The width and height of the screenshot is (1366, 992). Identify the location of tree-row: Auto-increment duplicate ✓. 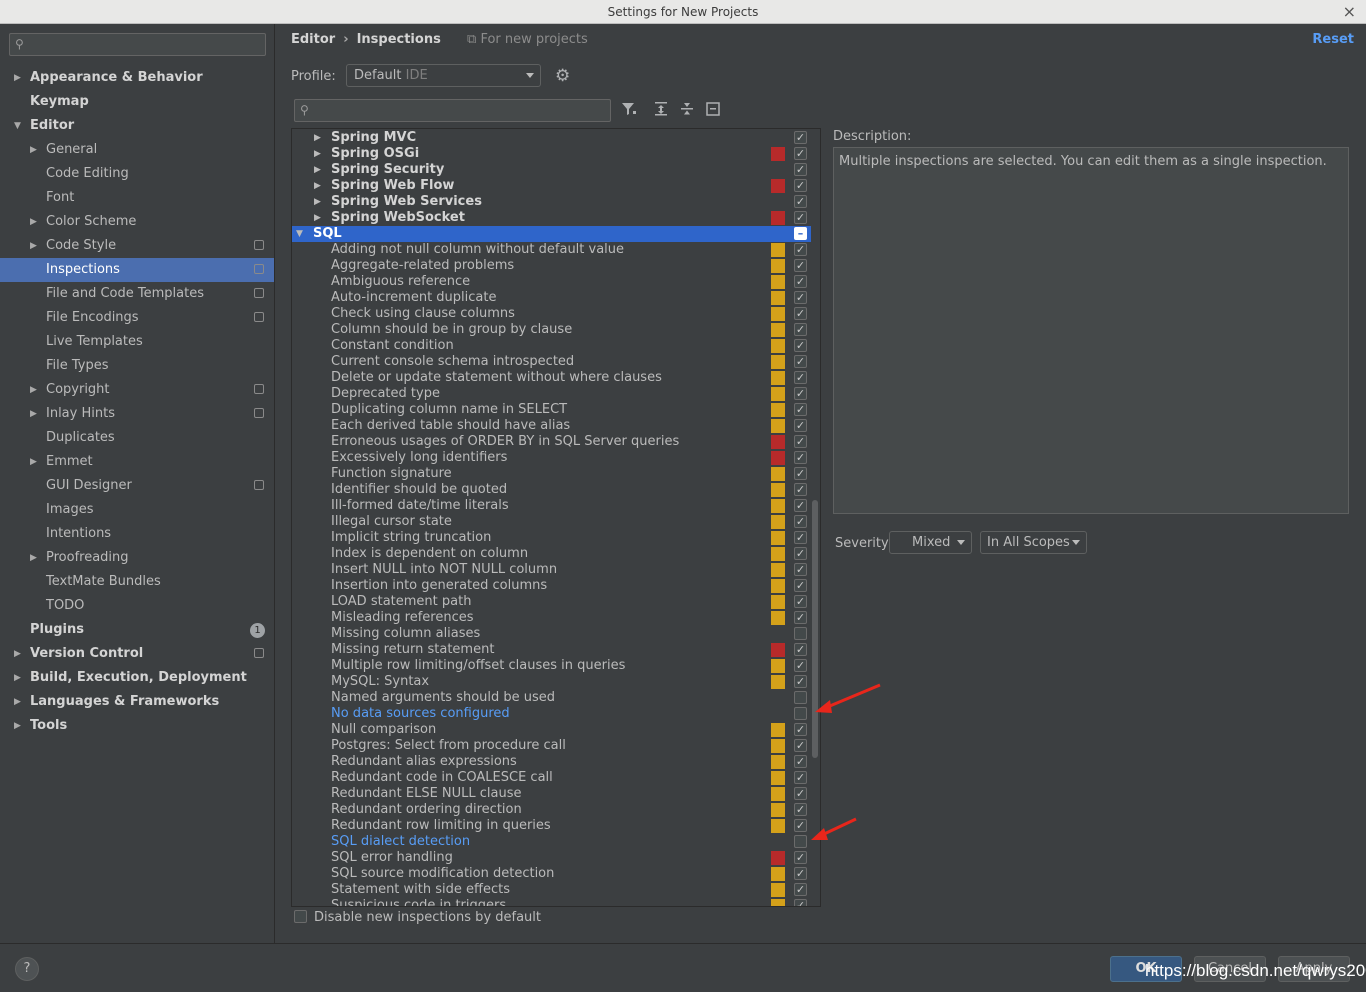
(551, 298).